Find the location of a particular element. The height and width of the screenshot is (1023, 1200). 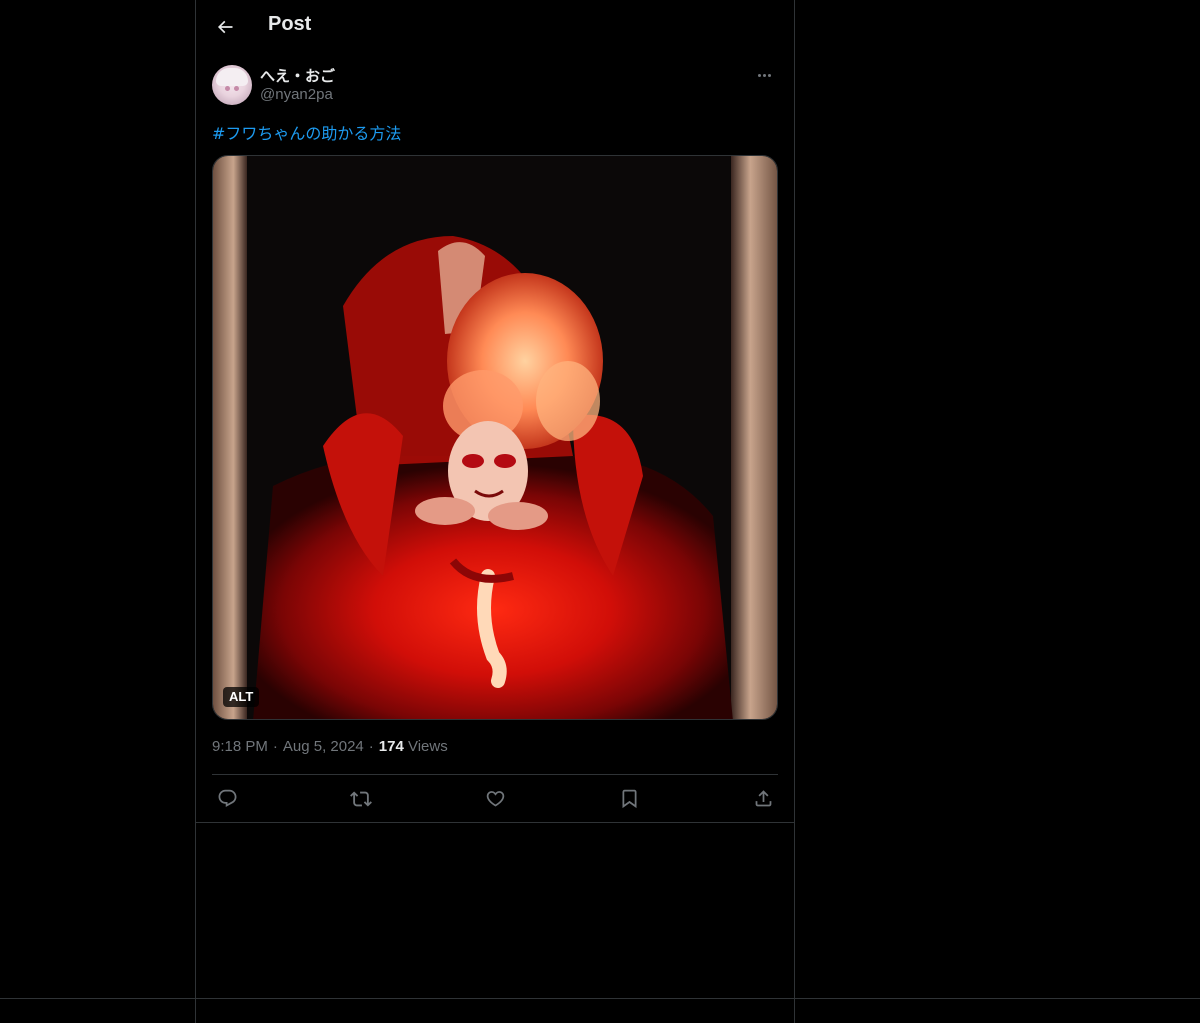

like-button is located at coordinates (495, 799).